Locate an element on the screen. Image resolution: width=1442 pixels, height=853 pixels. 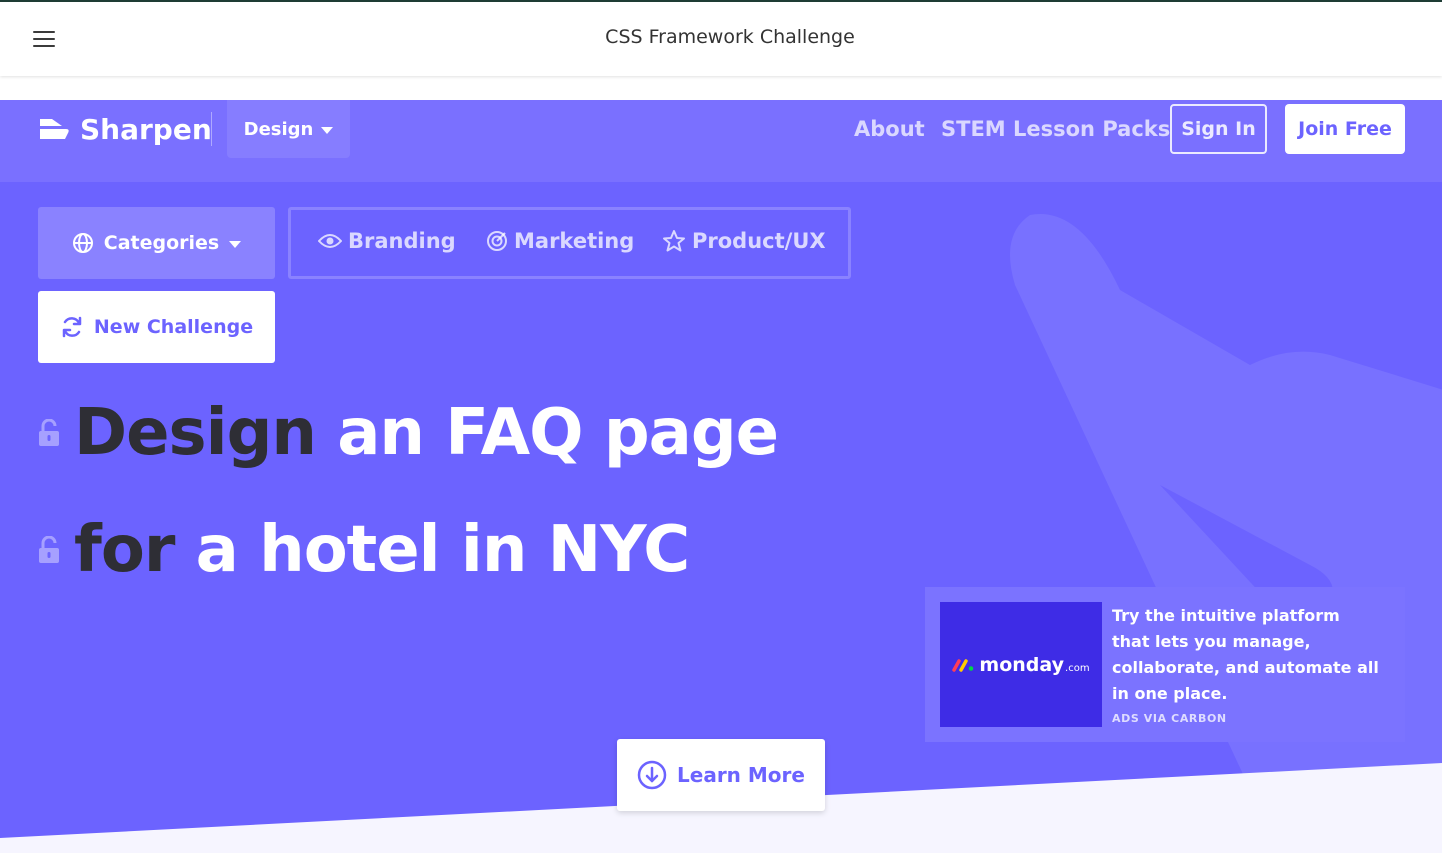
eye-icon is located at coordinates (330, 241).